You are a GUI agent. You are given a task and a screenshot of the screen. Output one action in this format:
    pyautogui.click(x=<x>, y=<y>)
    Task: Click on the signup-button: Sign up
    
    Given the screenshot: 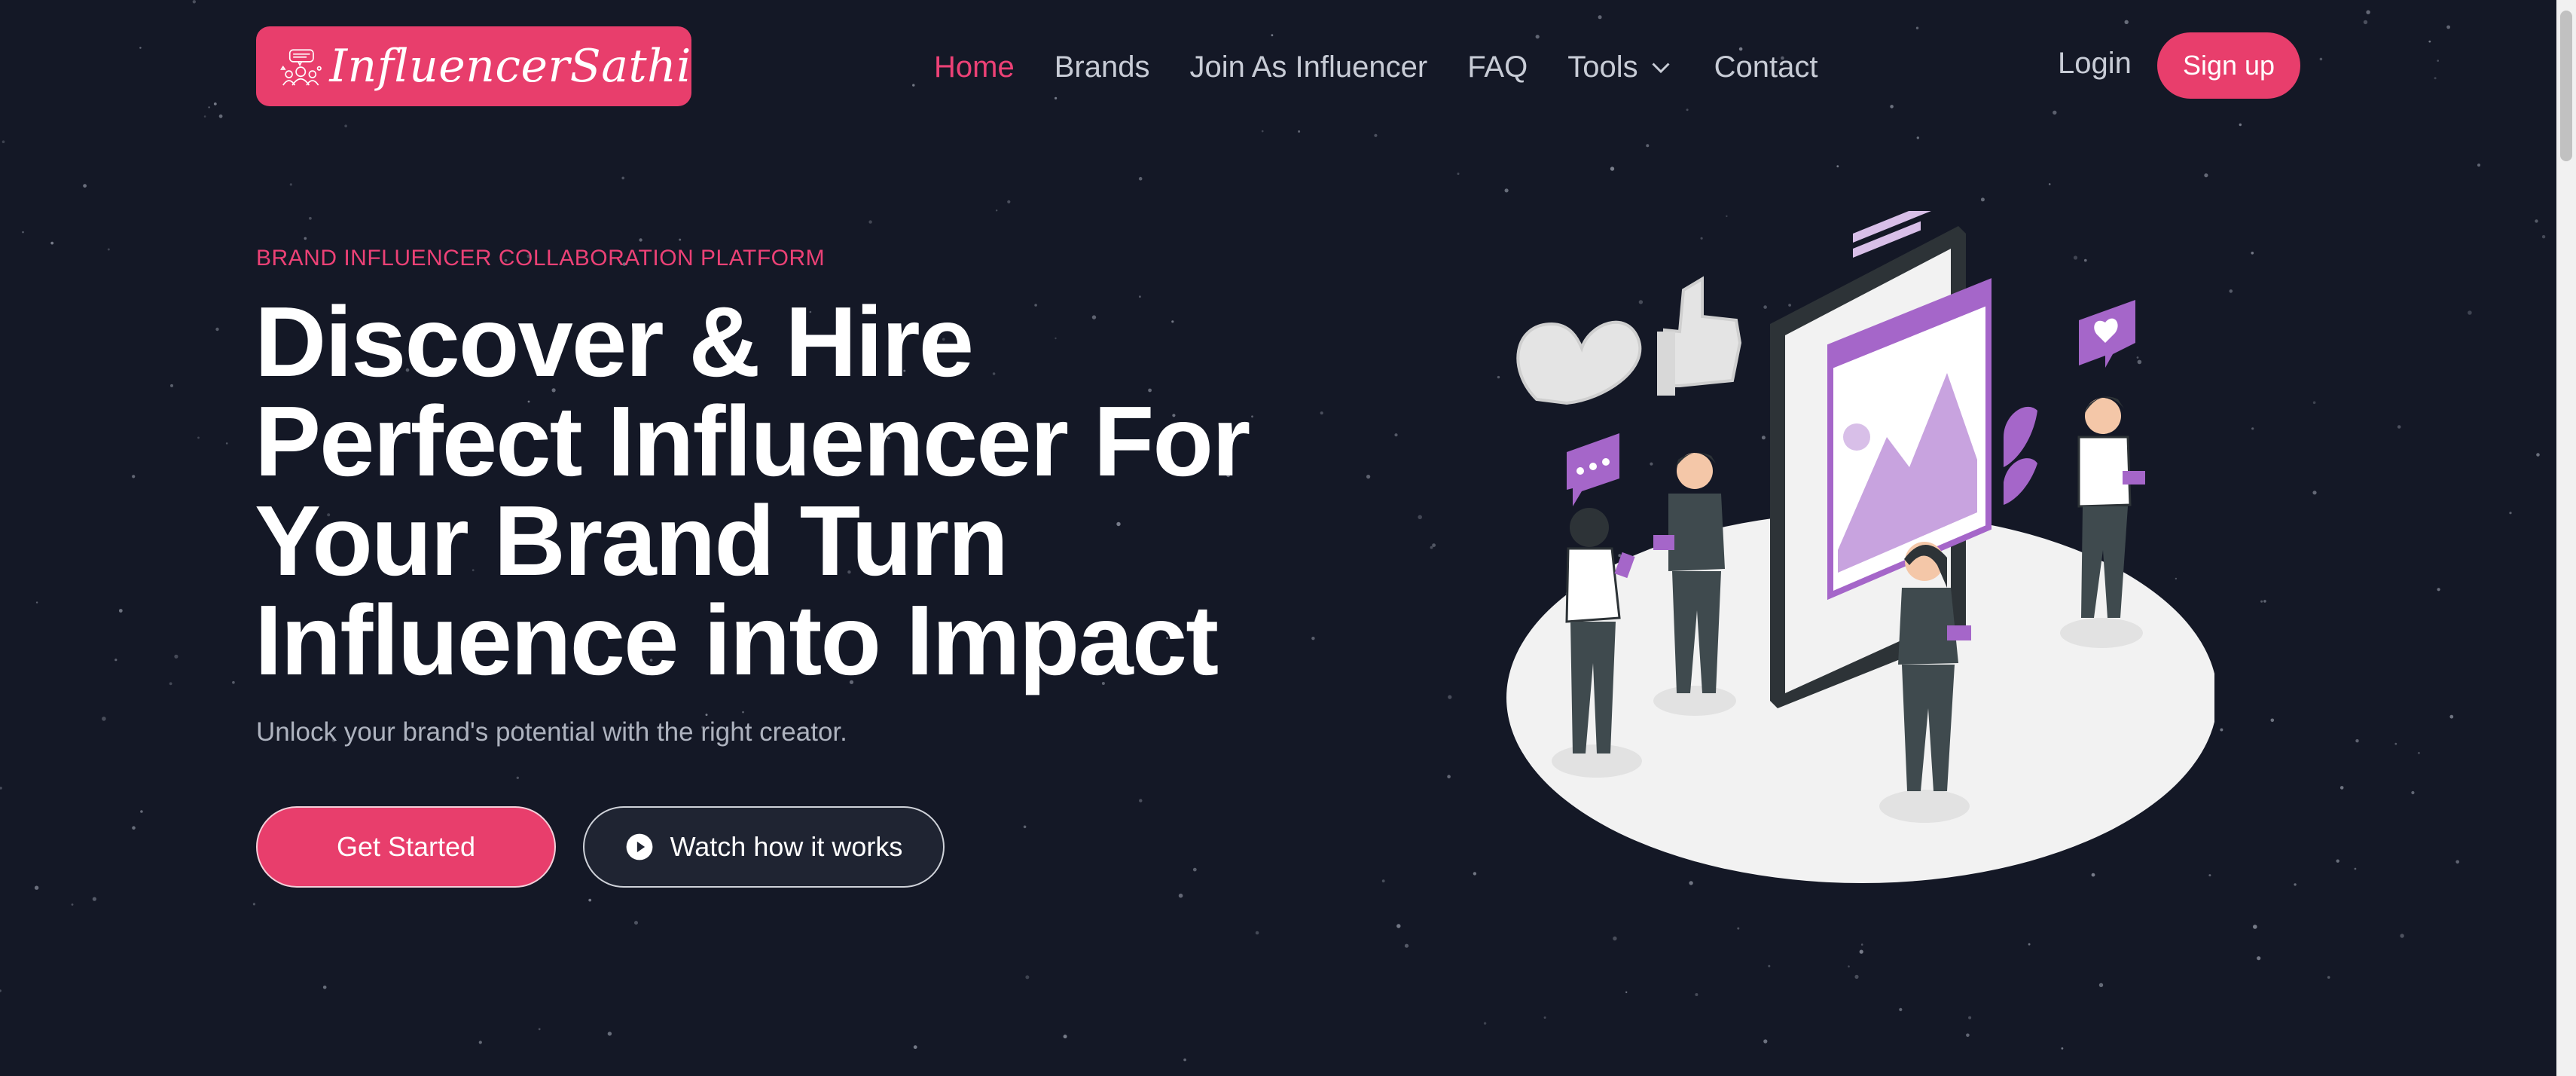 What is the action you would take?
    pyautogui.click(x=2229, y=65)
    